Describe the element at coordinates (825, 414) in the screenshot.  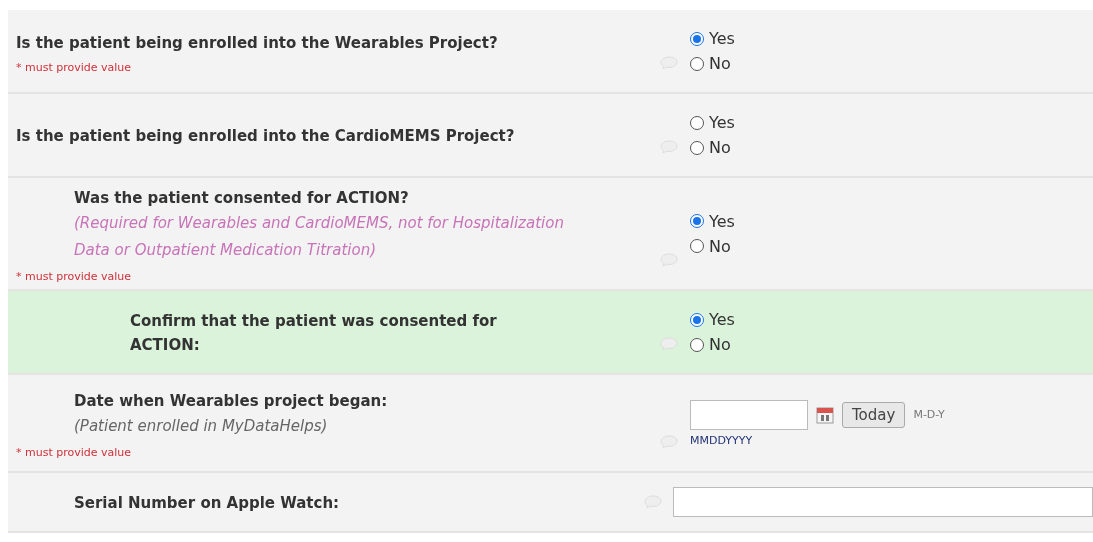
I see `calendar-icon` at that location.